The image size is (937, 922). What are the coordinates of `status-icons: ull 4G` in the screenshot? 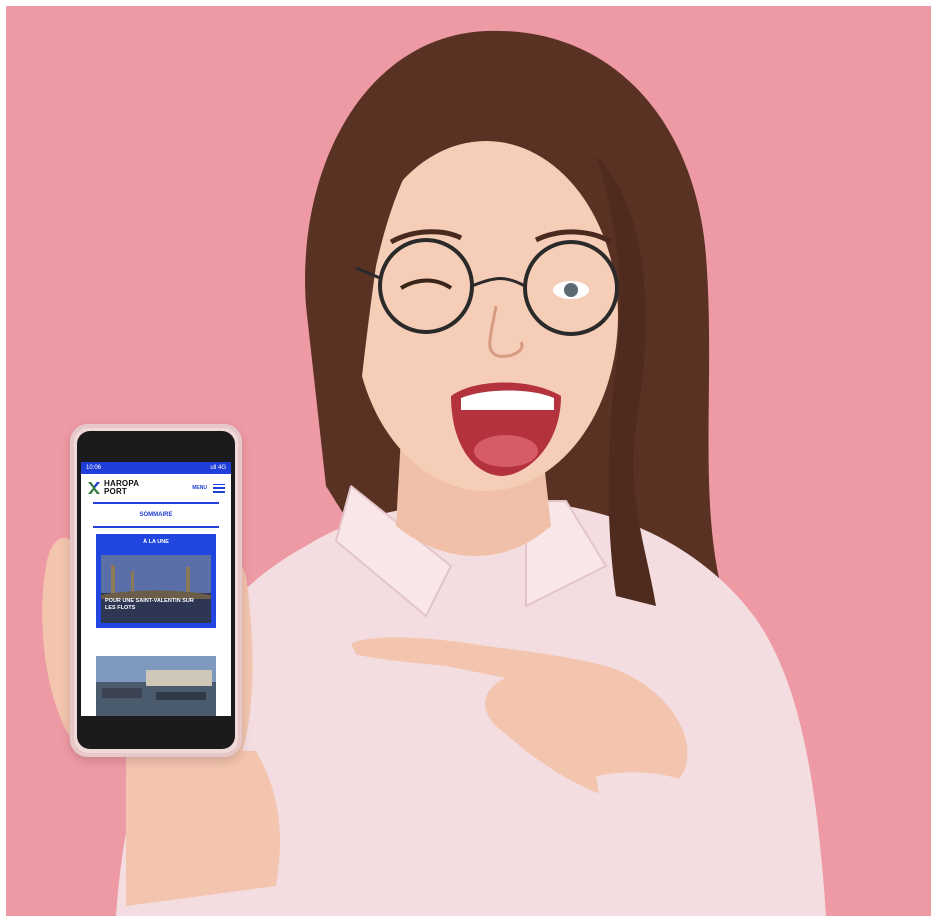 It's located at (218, 468).